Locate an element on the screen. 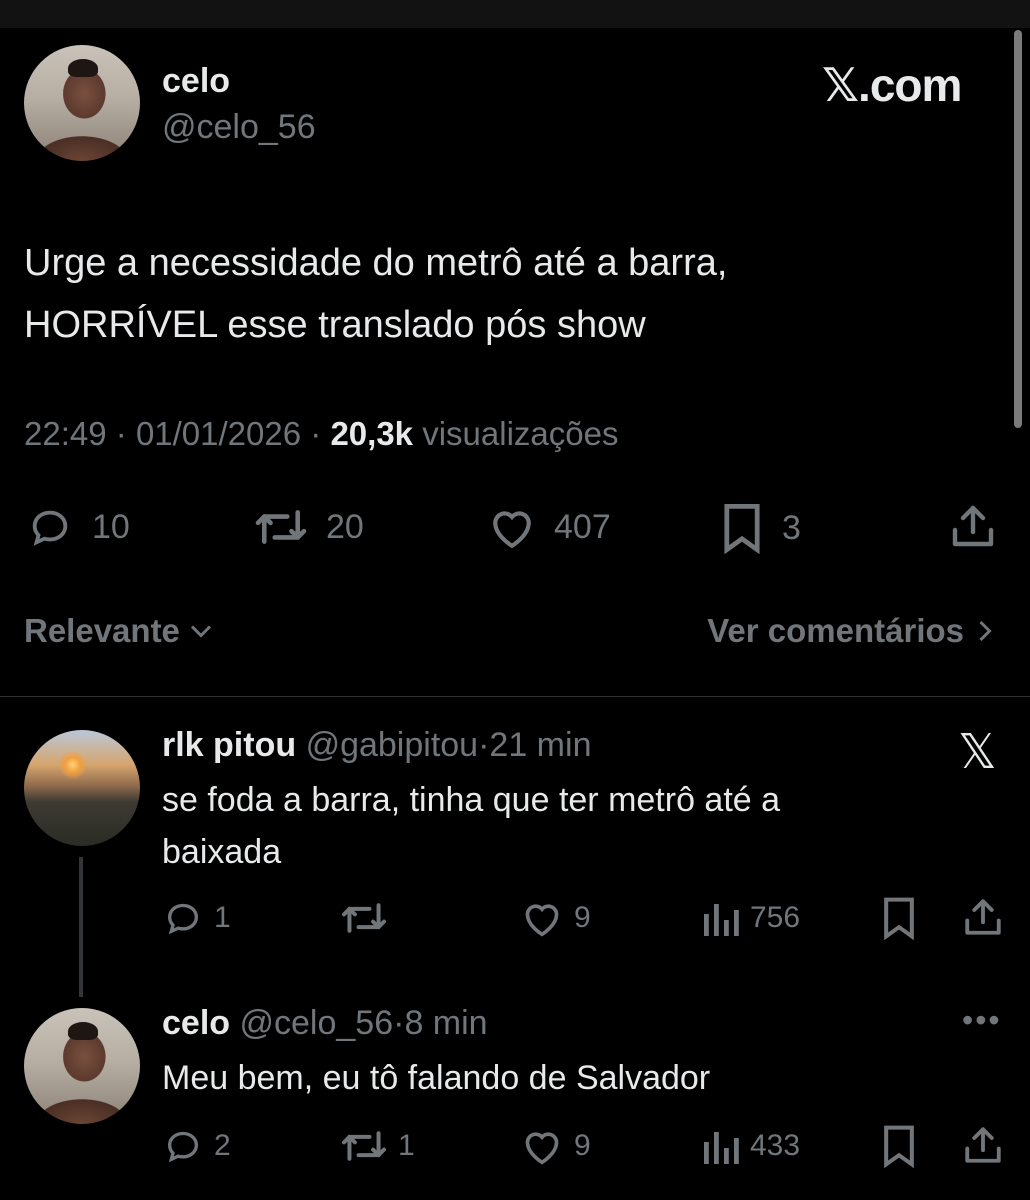 The height and width of the screenshot is (1200, 1030). reply-button: 1 is located at coordinates (196, 918).